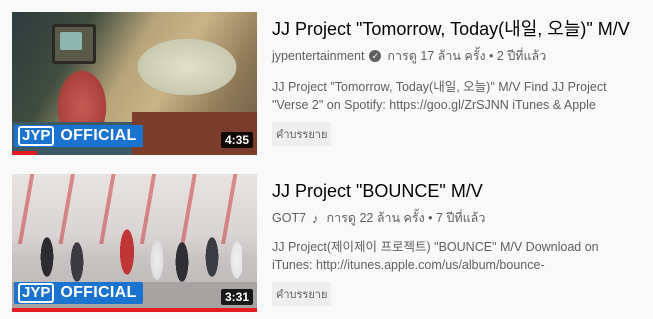 The image size is (653, 319). What do you see at coordinates (315, 218) in the screenshot?
I see `music-note-icon: ♪` at bounding box center [315, 218].